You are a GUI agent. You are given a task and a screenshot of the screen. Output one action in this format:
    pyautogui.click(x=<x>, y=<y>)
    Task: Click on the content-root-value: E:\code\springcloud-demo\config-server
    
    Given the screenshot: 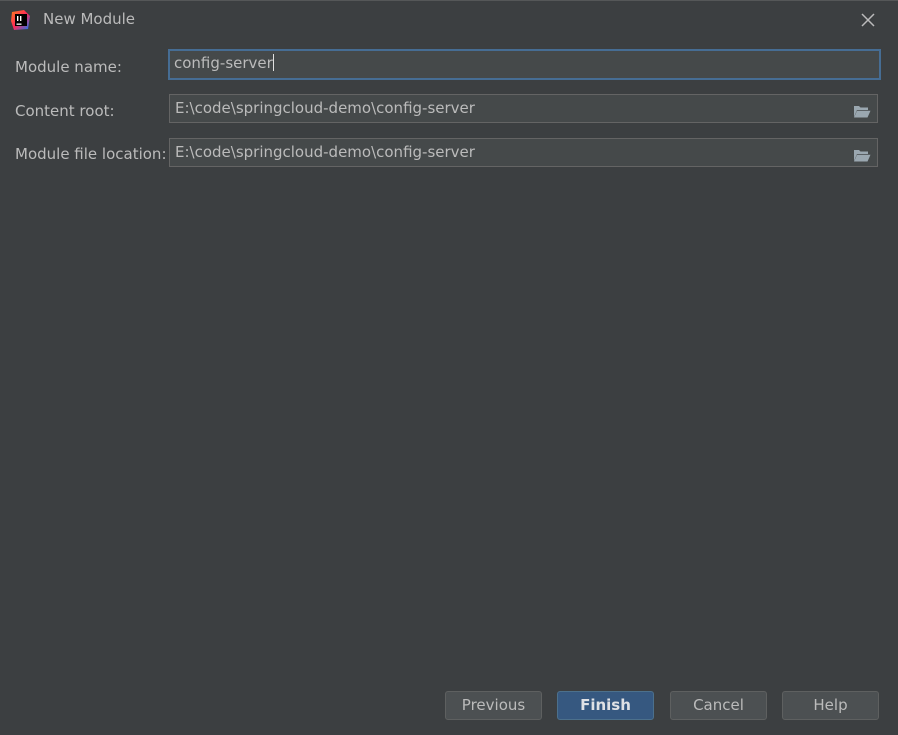 What is the action you would take?
    pyautogui.click(x=325, y=108)
    